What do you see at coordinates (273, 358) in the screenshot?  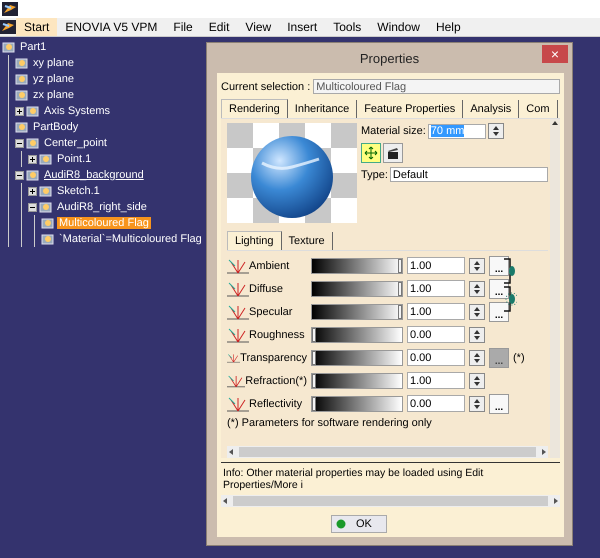 I see `property-label: Transparency` at bounding box center [273, 358].